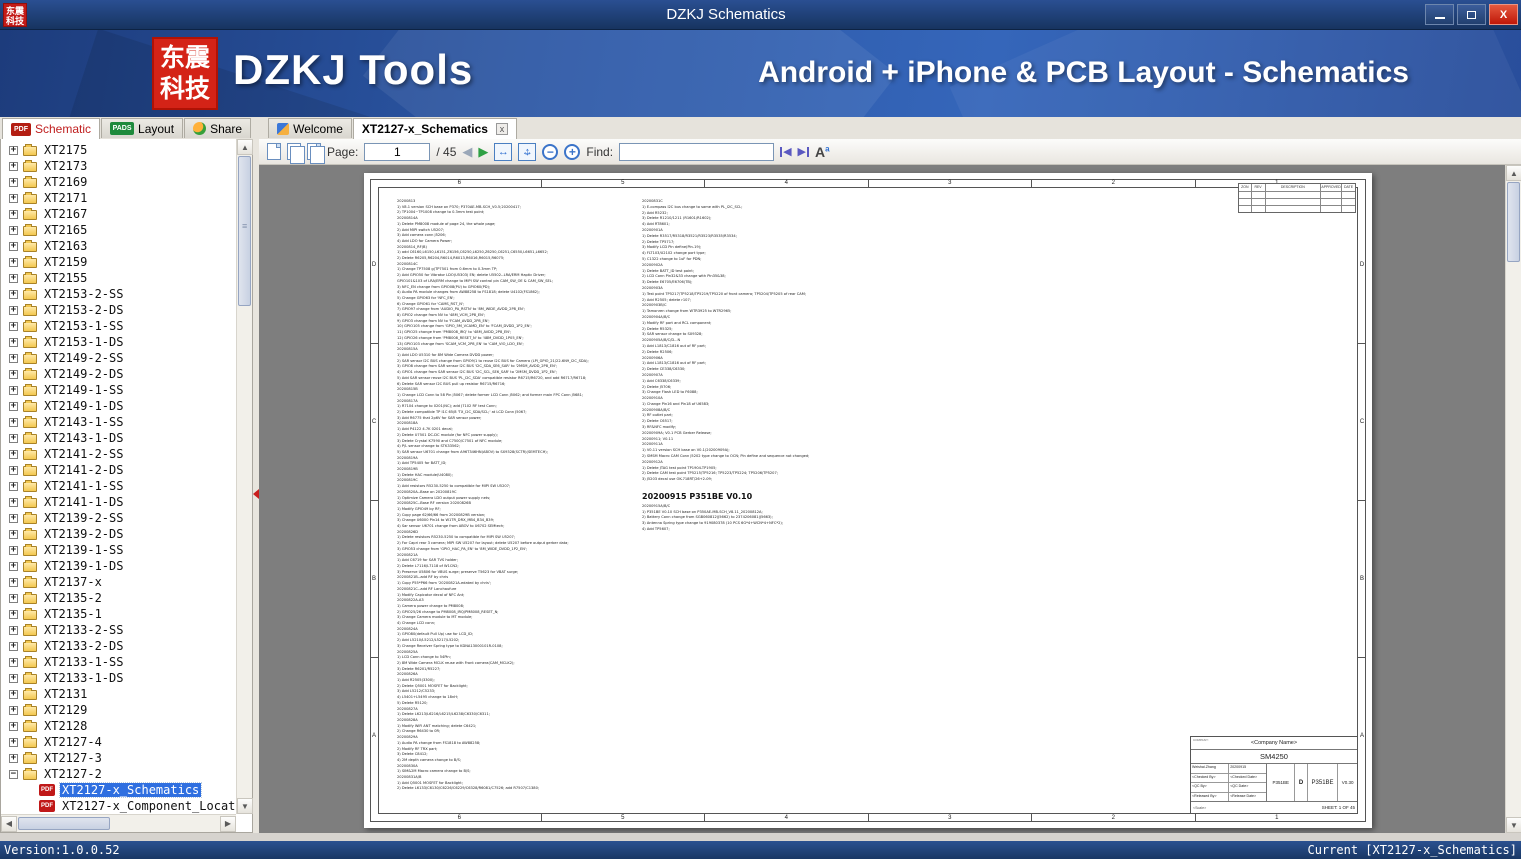  What do you see at coordinates (244, 476) in the screenshot?
I see `sidebar-vertical-scrollbar: ▲ ▼` at bounding box center [244, 476].